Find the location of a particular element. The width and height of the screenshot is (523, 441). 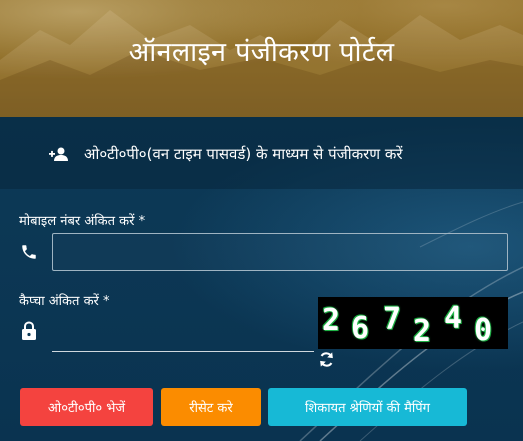

captcha-digit: 0 is located at coordinates (483, 330).